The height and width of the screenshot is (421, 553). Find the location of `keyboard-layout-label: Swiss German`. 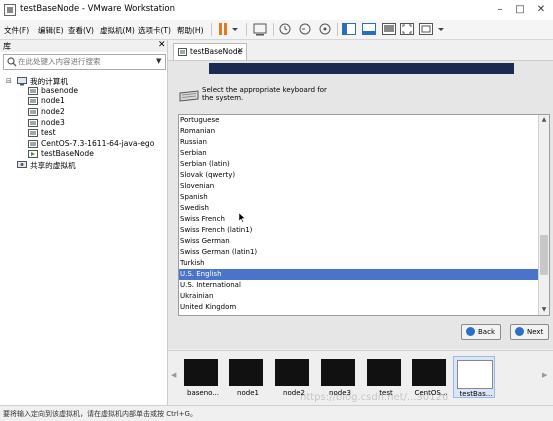

keyboard-layout-label: Swiss German is located at coordinates (205, 241).